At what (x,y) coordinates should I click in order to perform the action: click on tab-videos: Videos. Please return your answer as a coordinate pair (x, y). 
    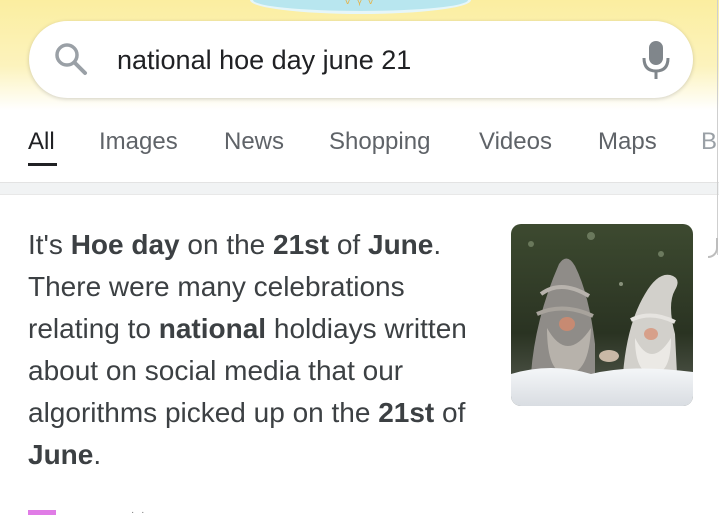
    Looking at the image, I should click on (515, 142).